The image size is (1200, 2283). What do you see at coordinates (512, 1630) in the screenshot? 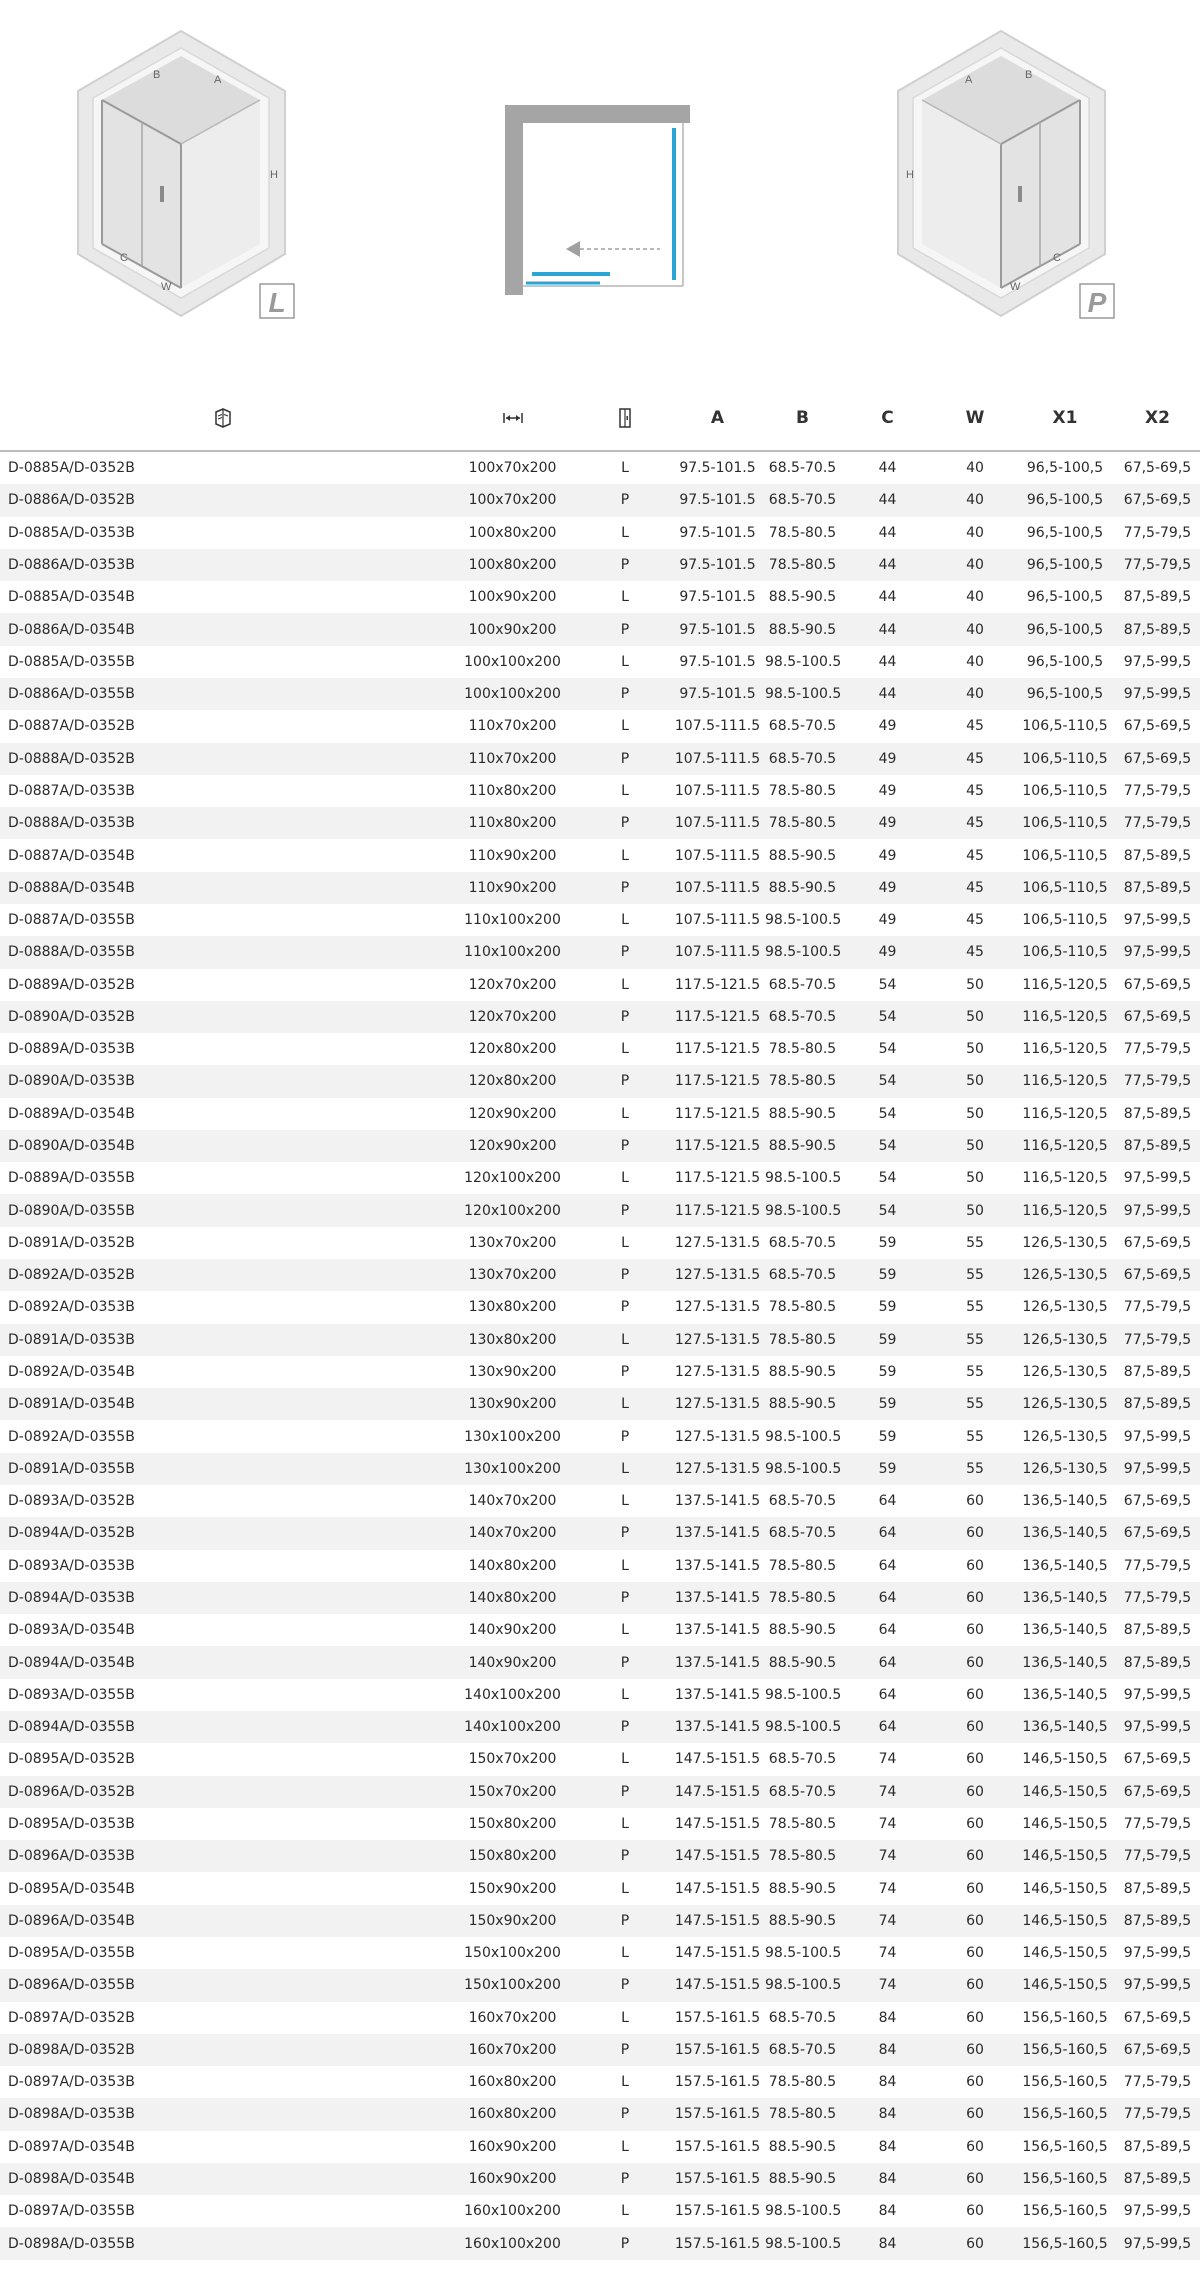
I see `size-cell: 140x90x200` at bounding box center [512, 1630].